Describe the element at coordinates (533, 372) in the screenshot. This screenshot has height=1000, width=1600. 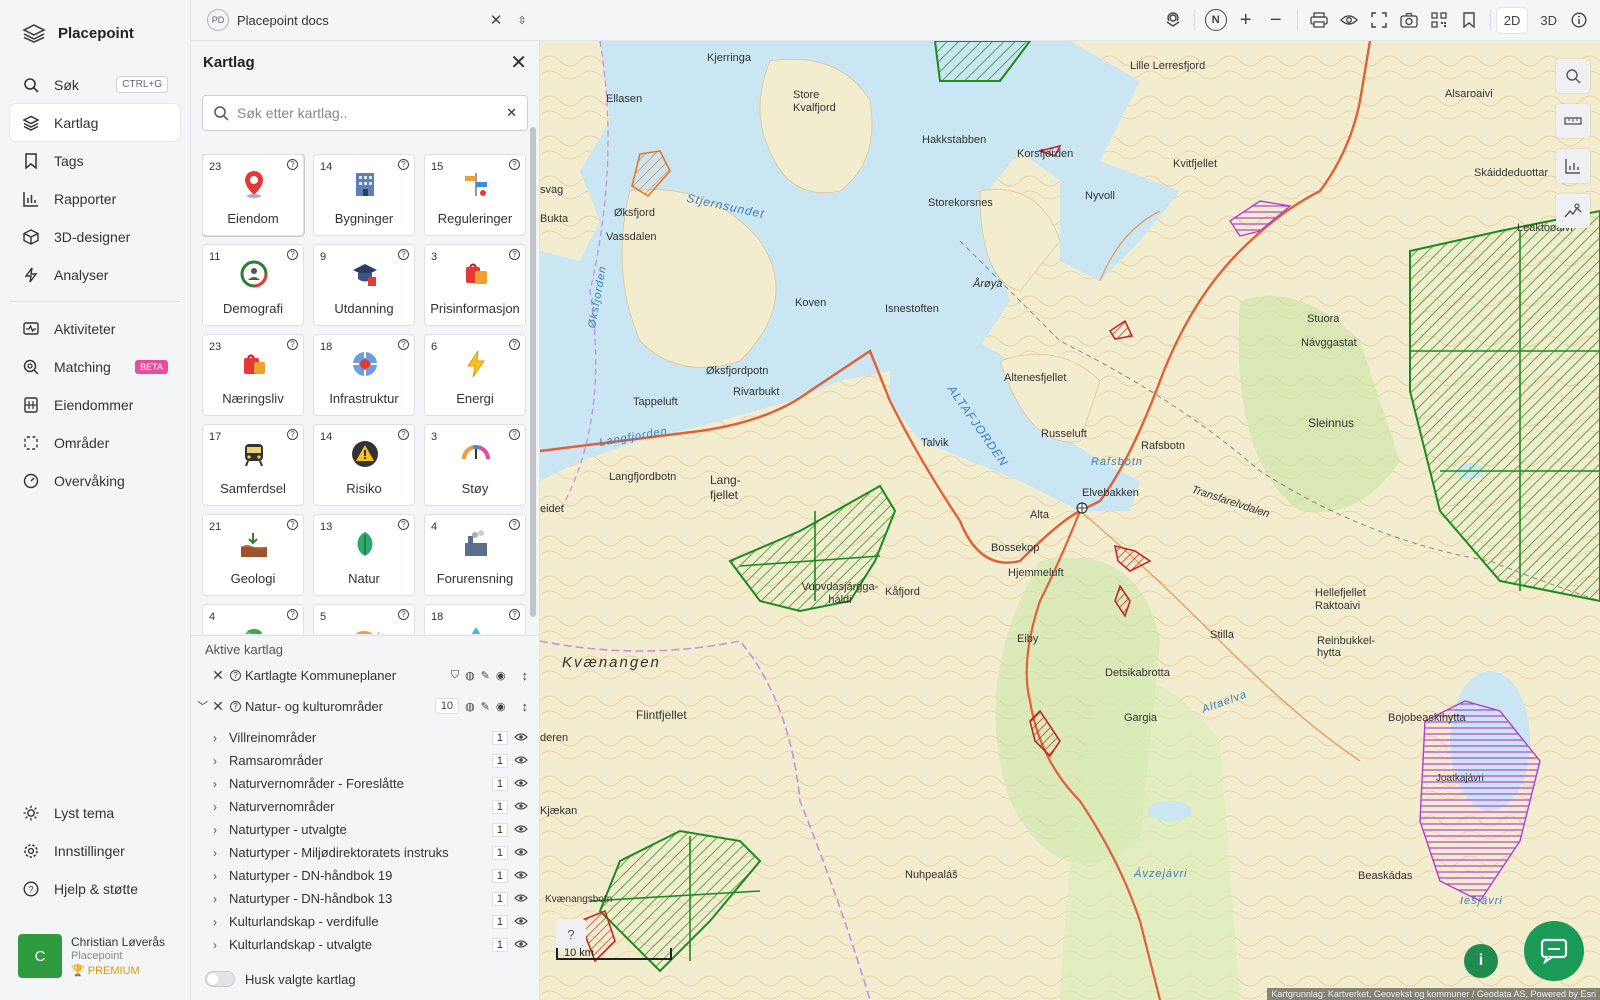
I see `scrollbar-thumb` at that location.